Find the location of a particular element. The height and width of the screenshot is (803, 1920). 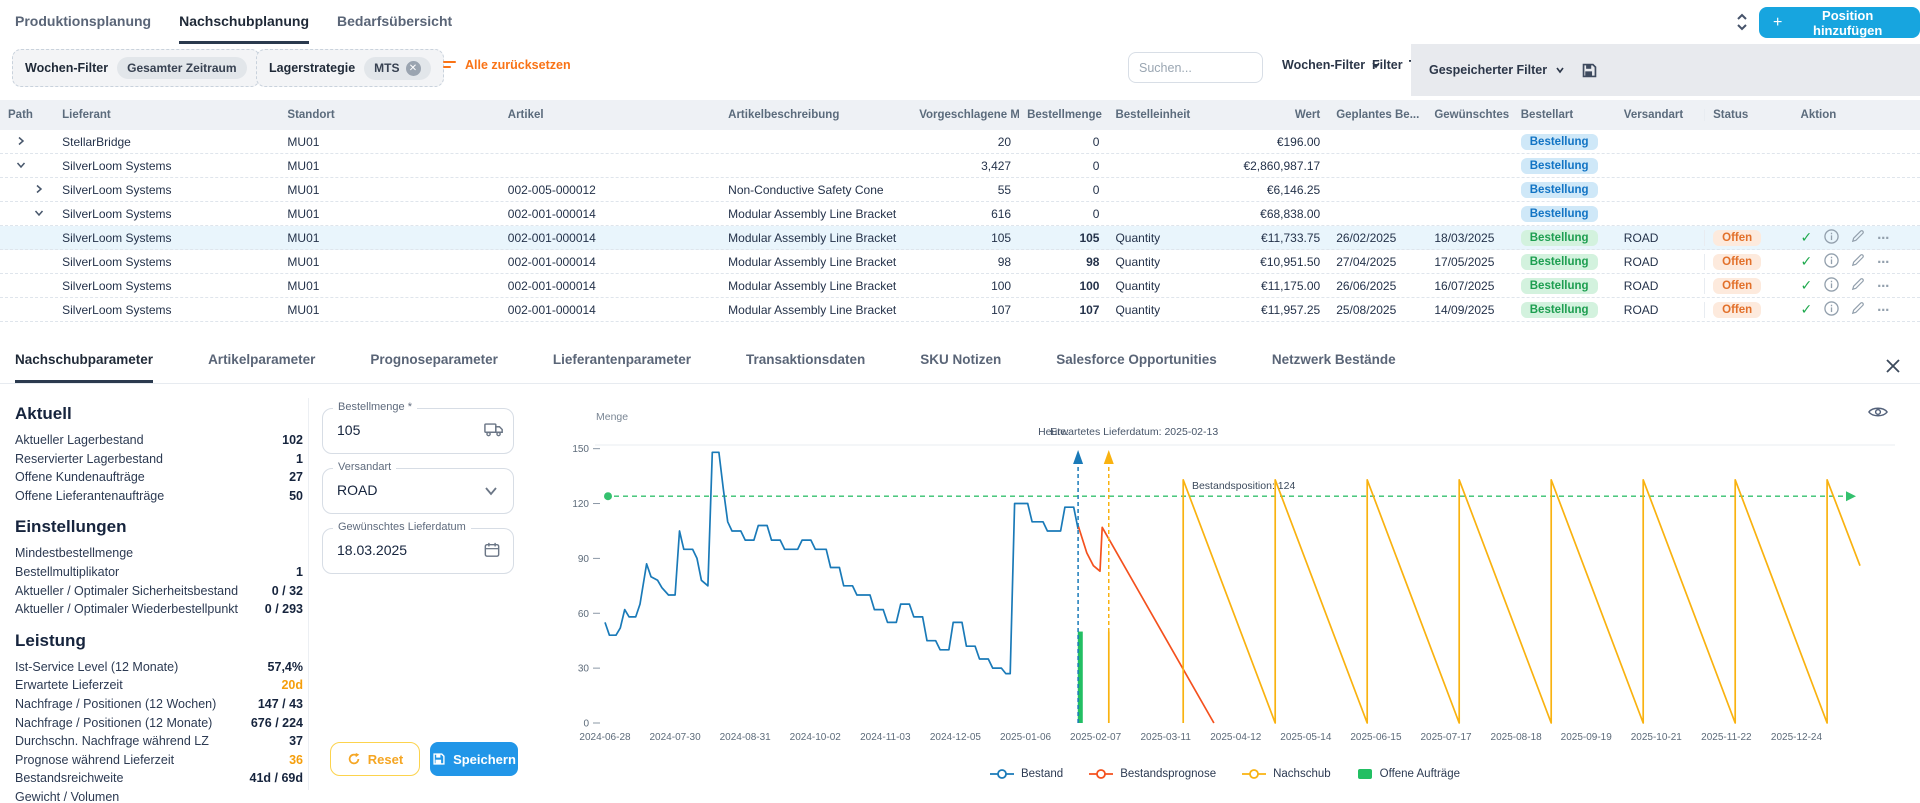

detail-tab-0: Nachschubparameter is located at coordinates (84, 355).